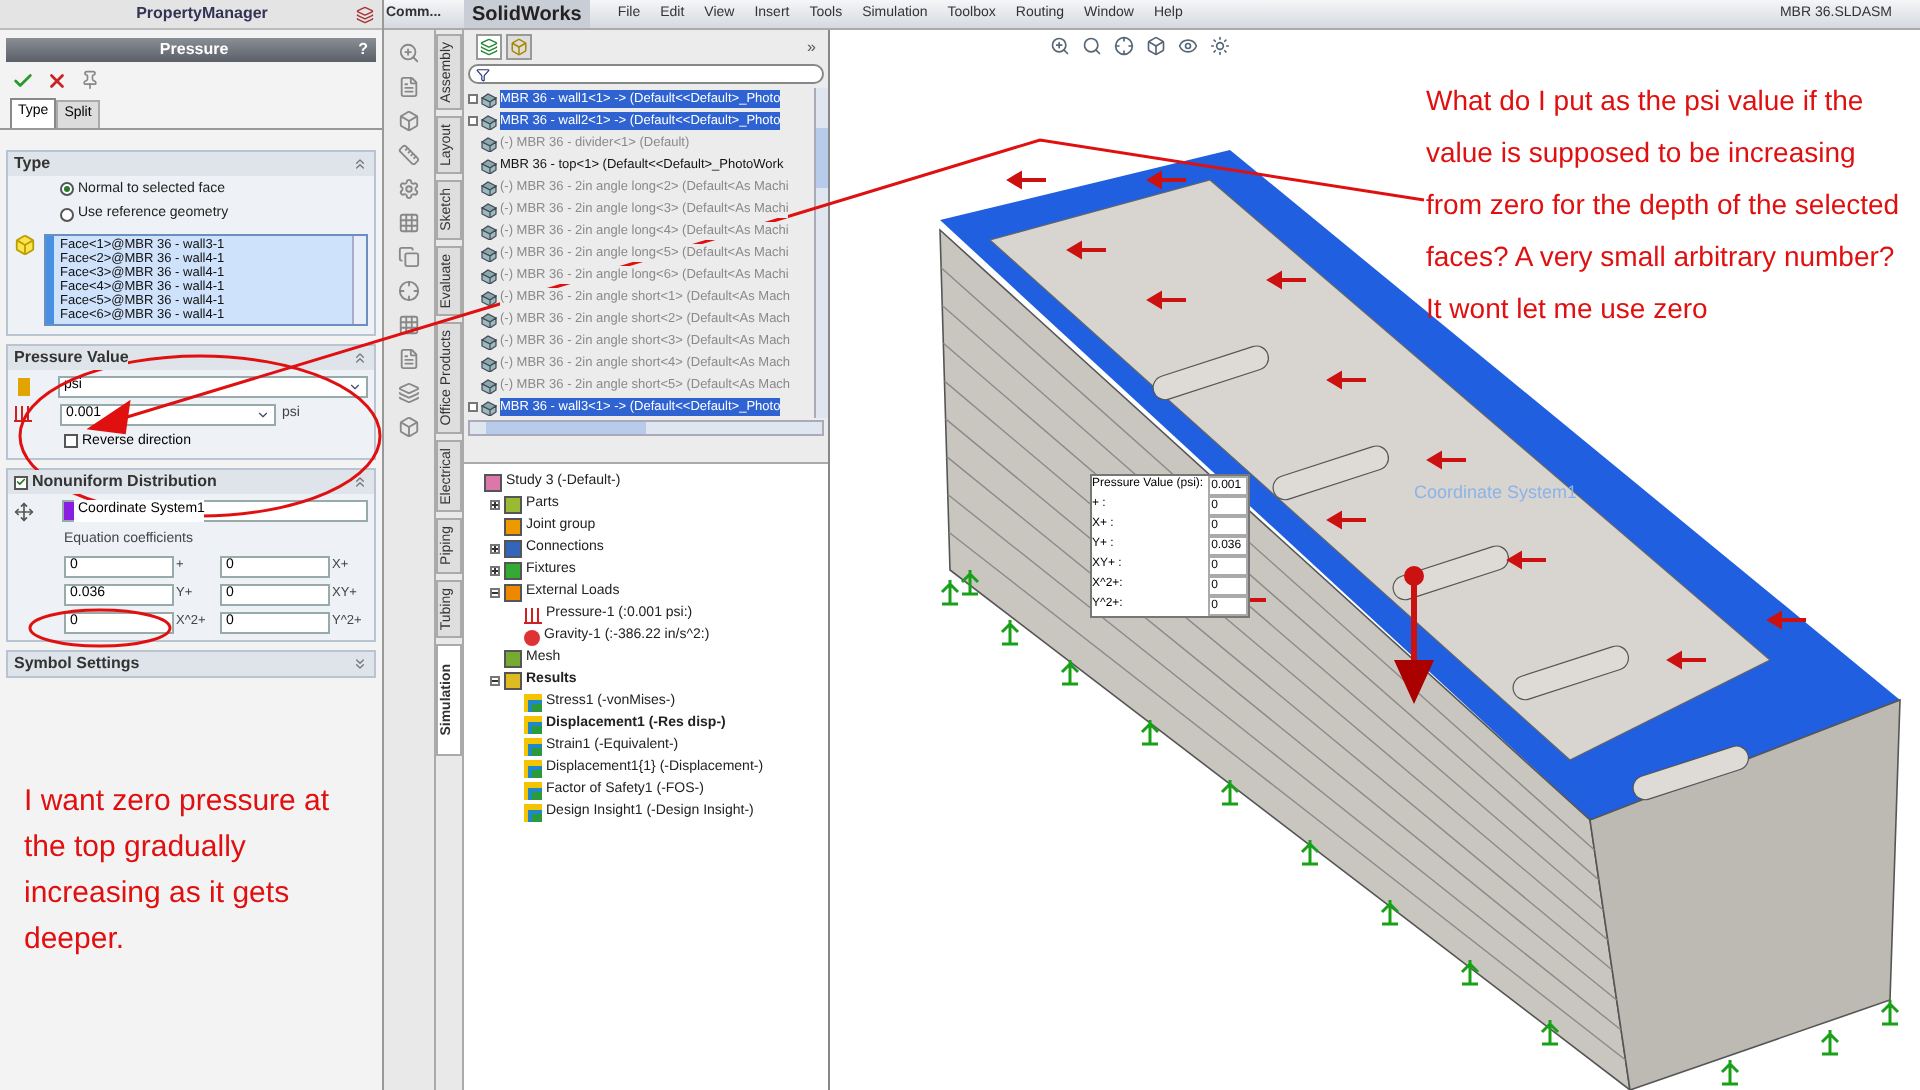  I want to click on pin-icon, so click(90, 80).